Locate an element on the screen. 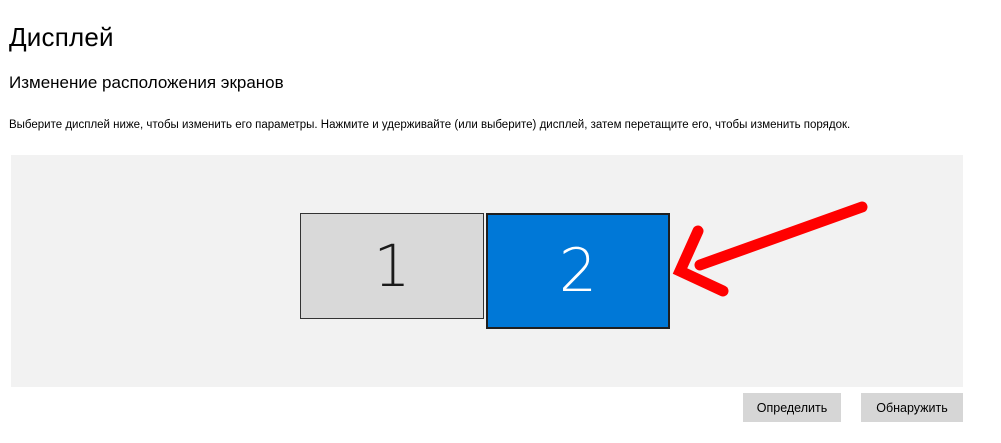  display-1-number: 1 is located at coordinates (392, 266).